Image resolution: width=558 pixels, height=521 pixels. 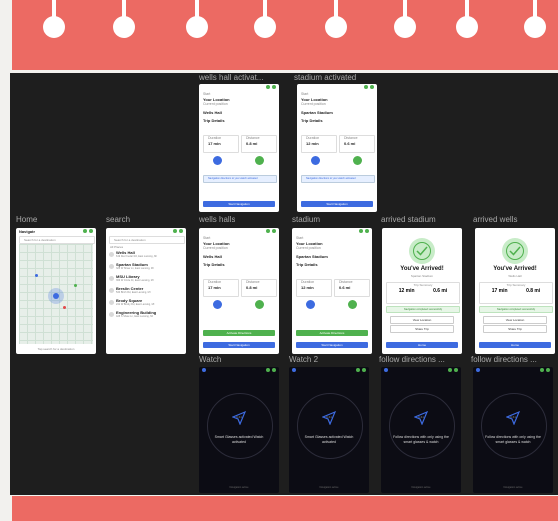 I want to click on arrived-title: You've Arrived!, so click(x=422, y=269).